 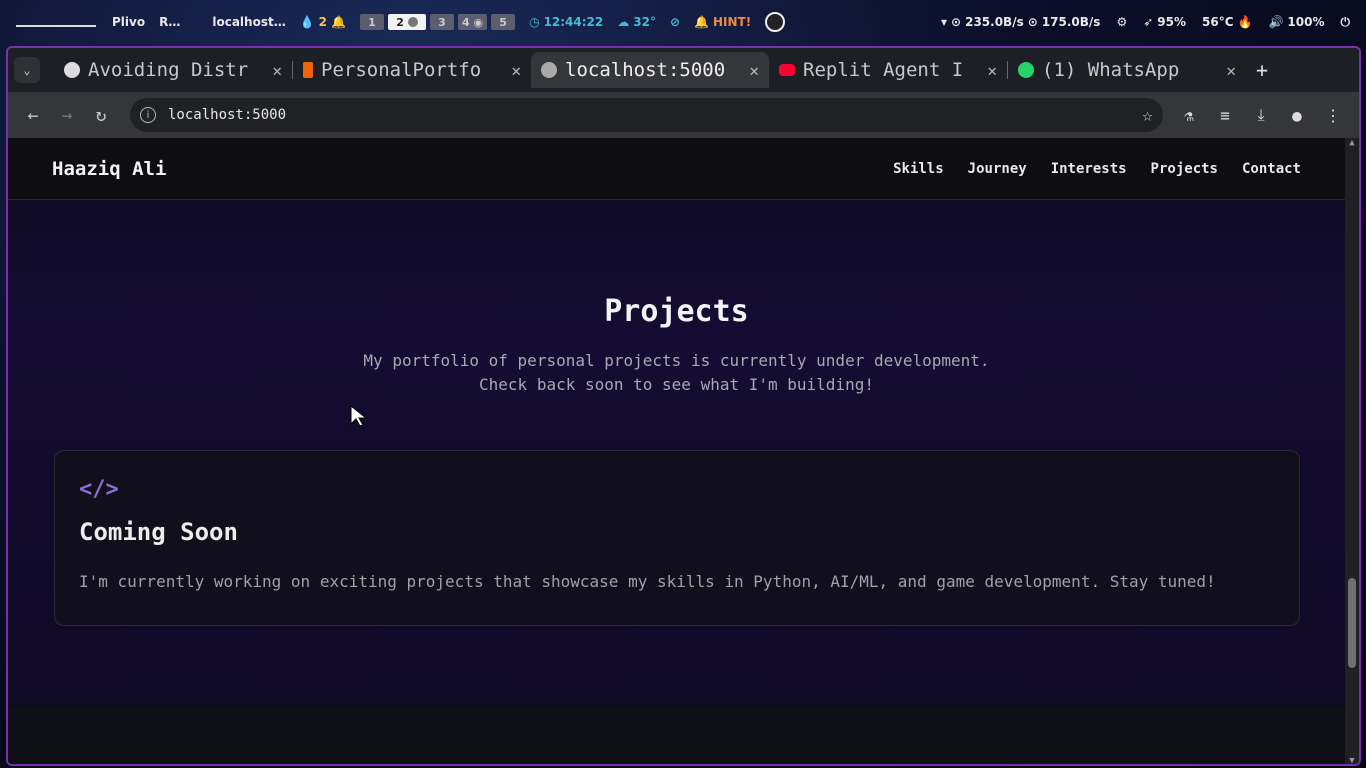 What do you see at coordinates (1261, 115) in the screenshot?
I see `download-icon: ⤓` at bounding box center [1261, 115].